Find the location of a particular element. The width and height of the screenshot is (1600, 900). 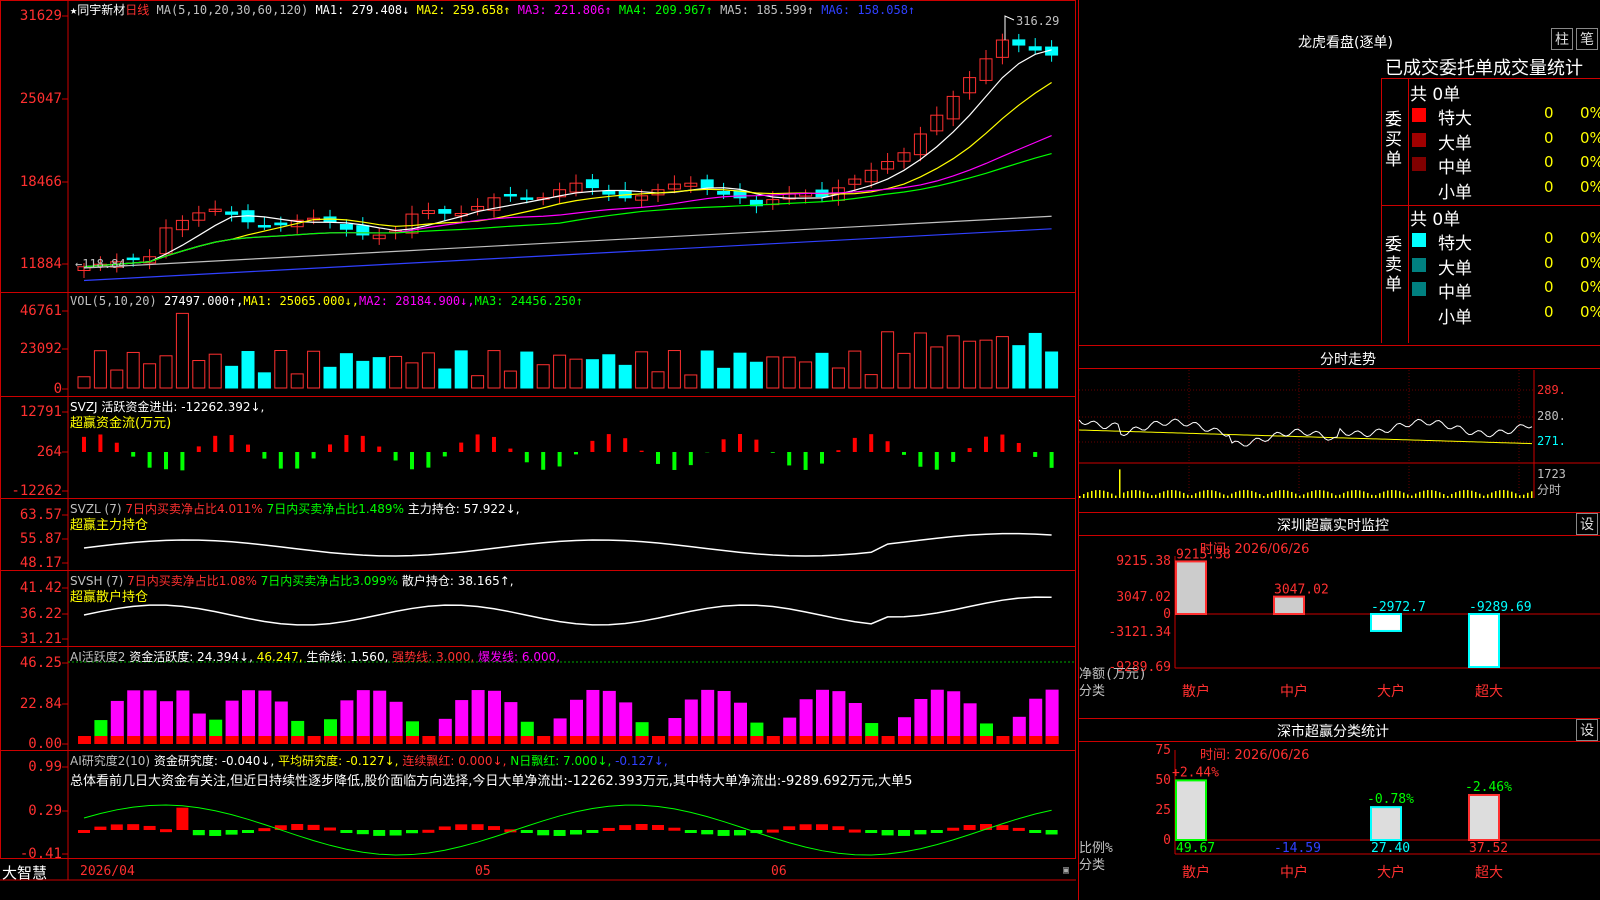

buy-row-name: 小单 is located at coordinates (1455, 192).